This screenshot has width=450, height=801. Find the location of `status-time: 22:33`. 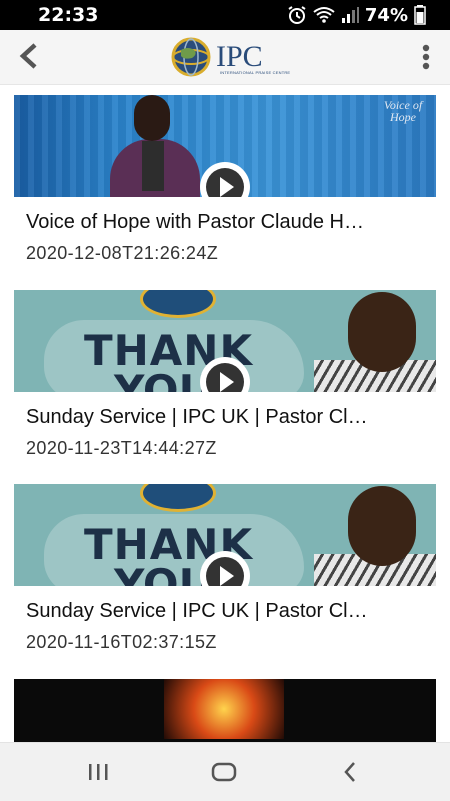

status-time: 22:33 is located at coordinates (68, 15).